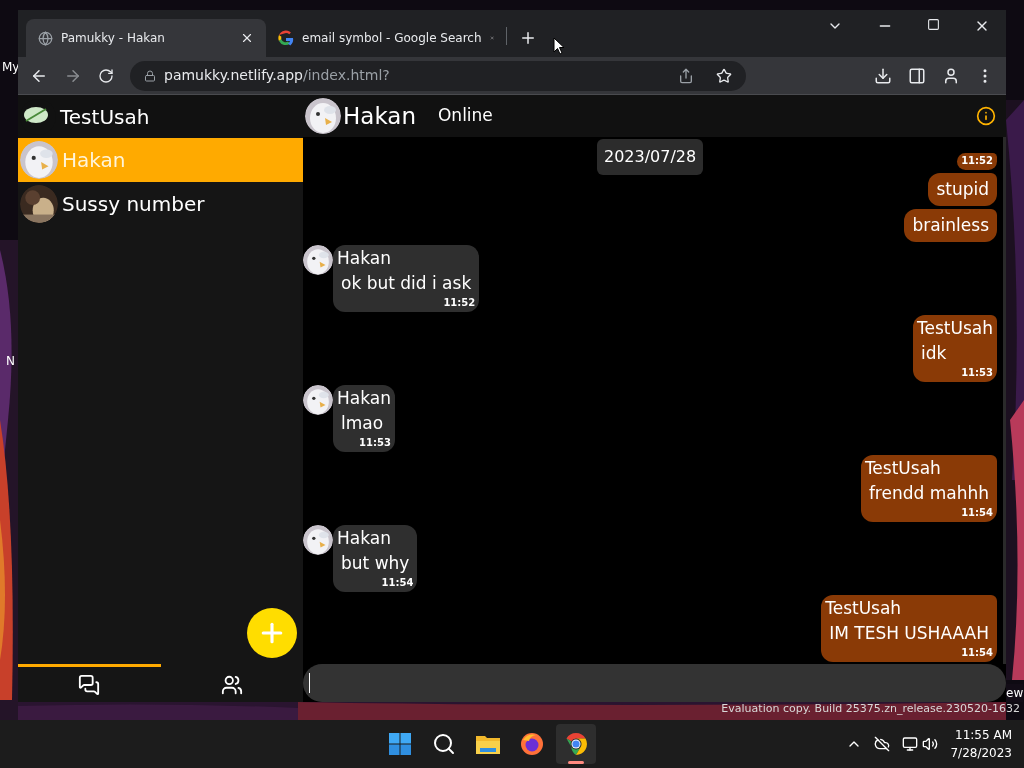  Describe the element at coordinates (882, 744) in the screenshot. I see `cloud-off-icon` at that location.